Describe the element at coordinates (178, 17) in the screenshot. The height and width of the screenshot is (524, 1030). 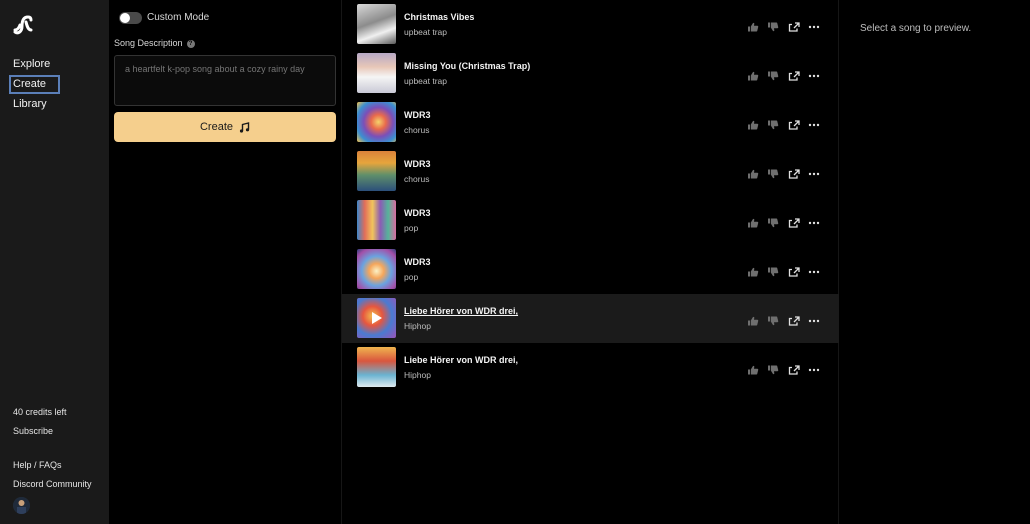
I see `custom-mode-label: Custom Mode` at that location.